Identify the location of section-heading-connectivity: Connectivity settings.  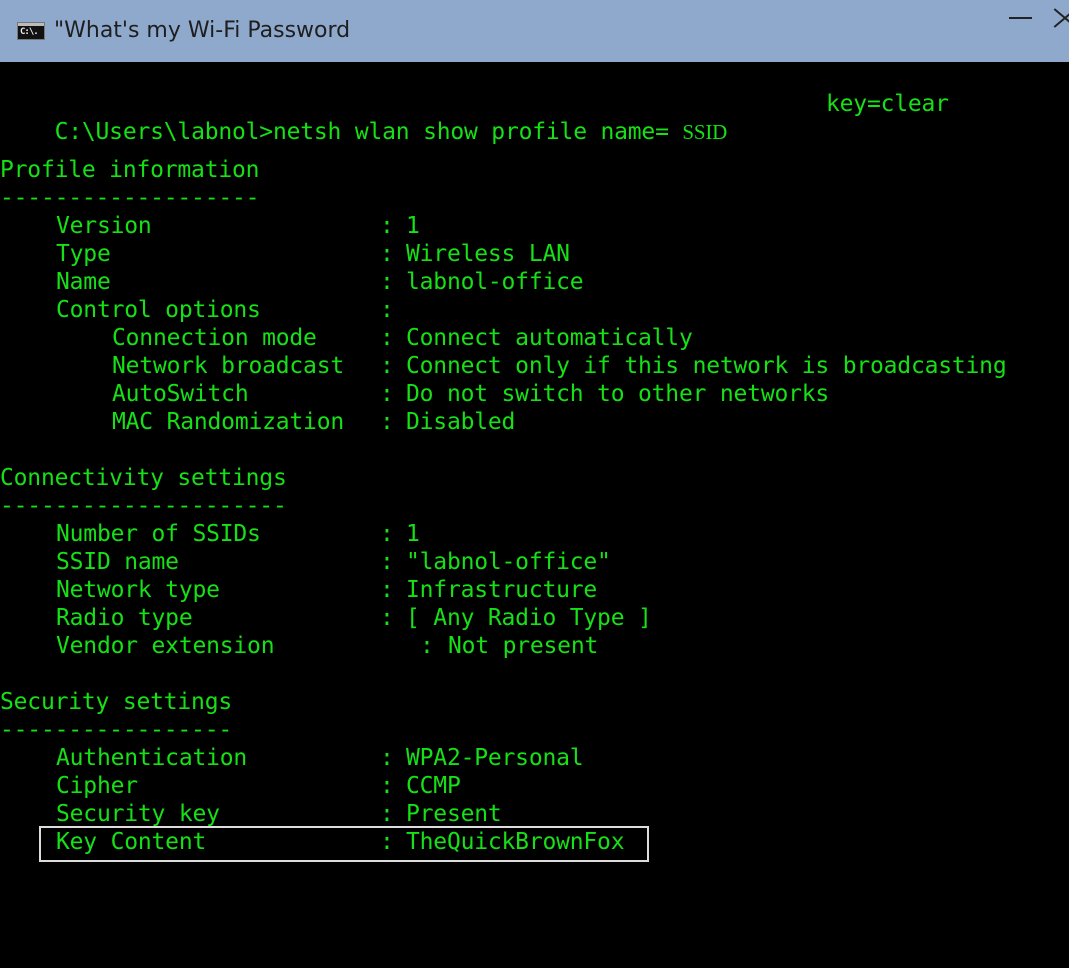
(143, 478).